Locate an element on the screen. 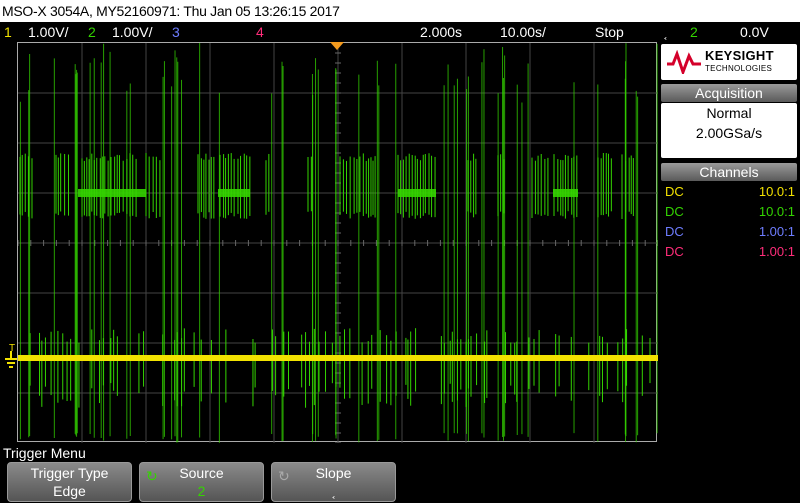 This screenshot has width=800, height=503. channel-1-number: 1 is located at coordinates (8, 32).